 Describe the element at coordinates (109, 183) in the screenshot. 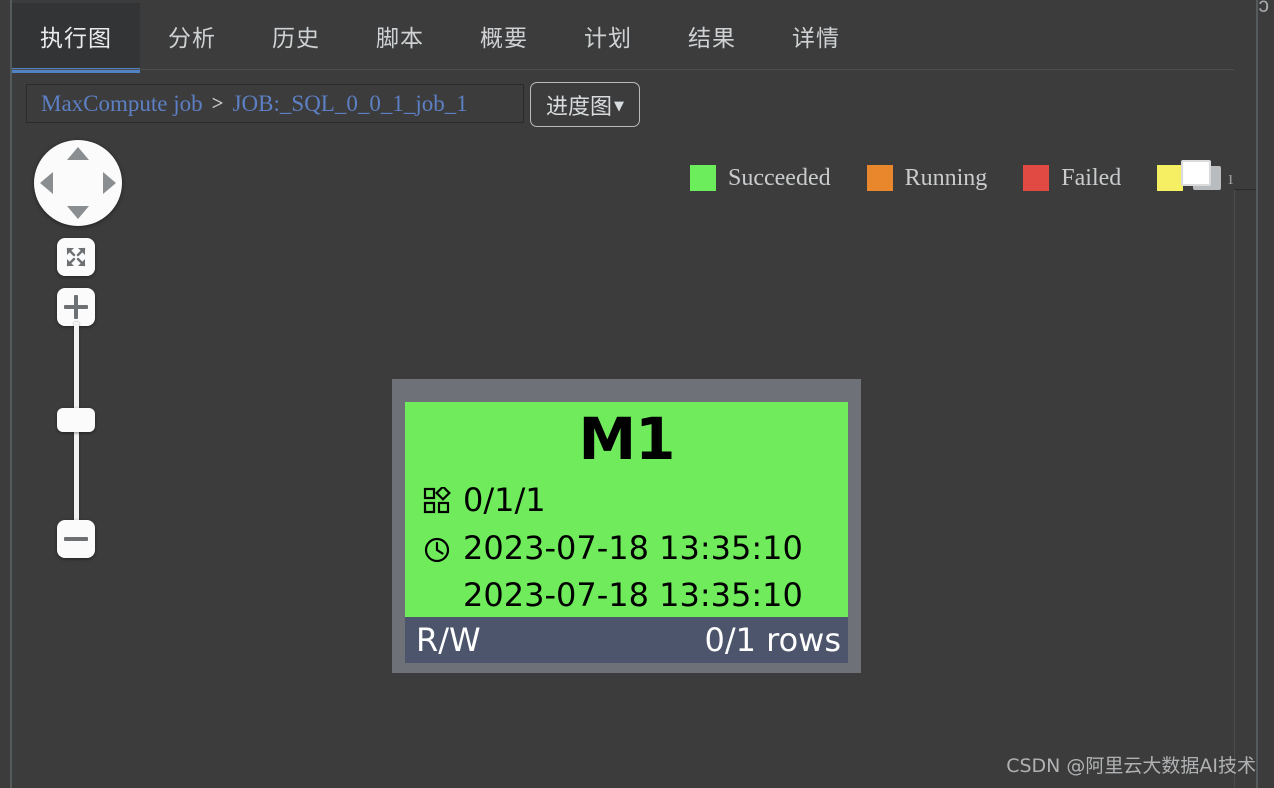

I see `pan-right-arrow-icon` at that location.